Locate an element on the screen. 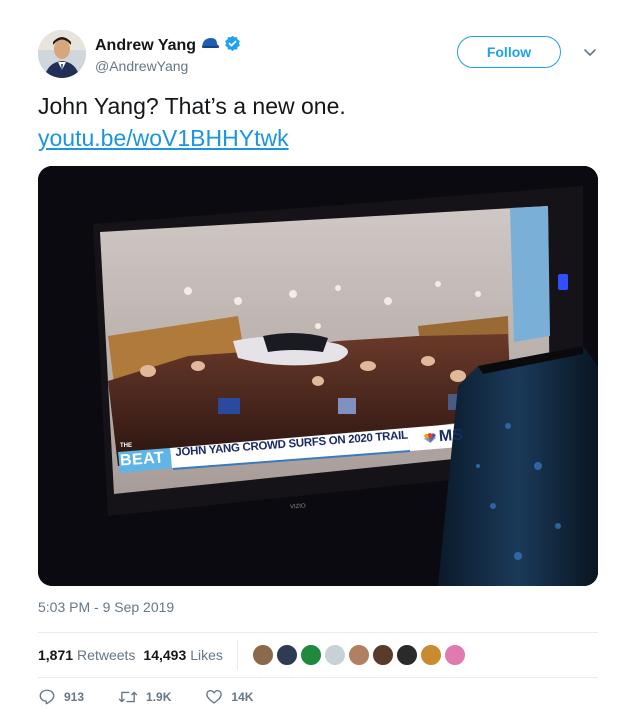 This screenshot has width=633, height=720. tv-show-name: BEAT is located at coordinates (142, 459).